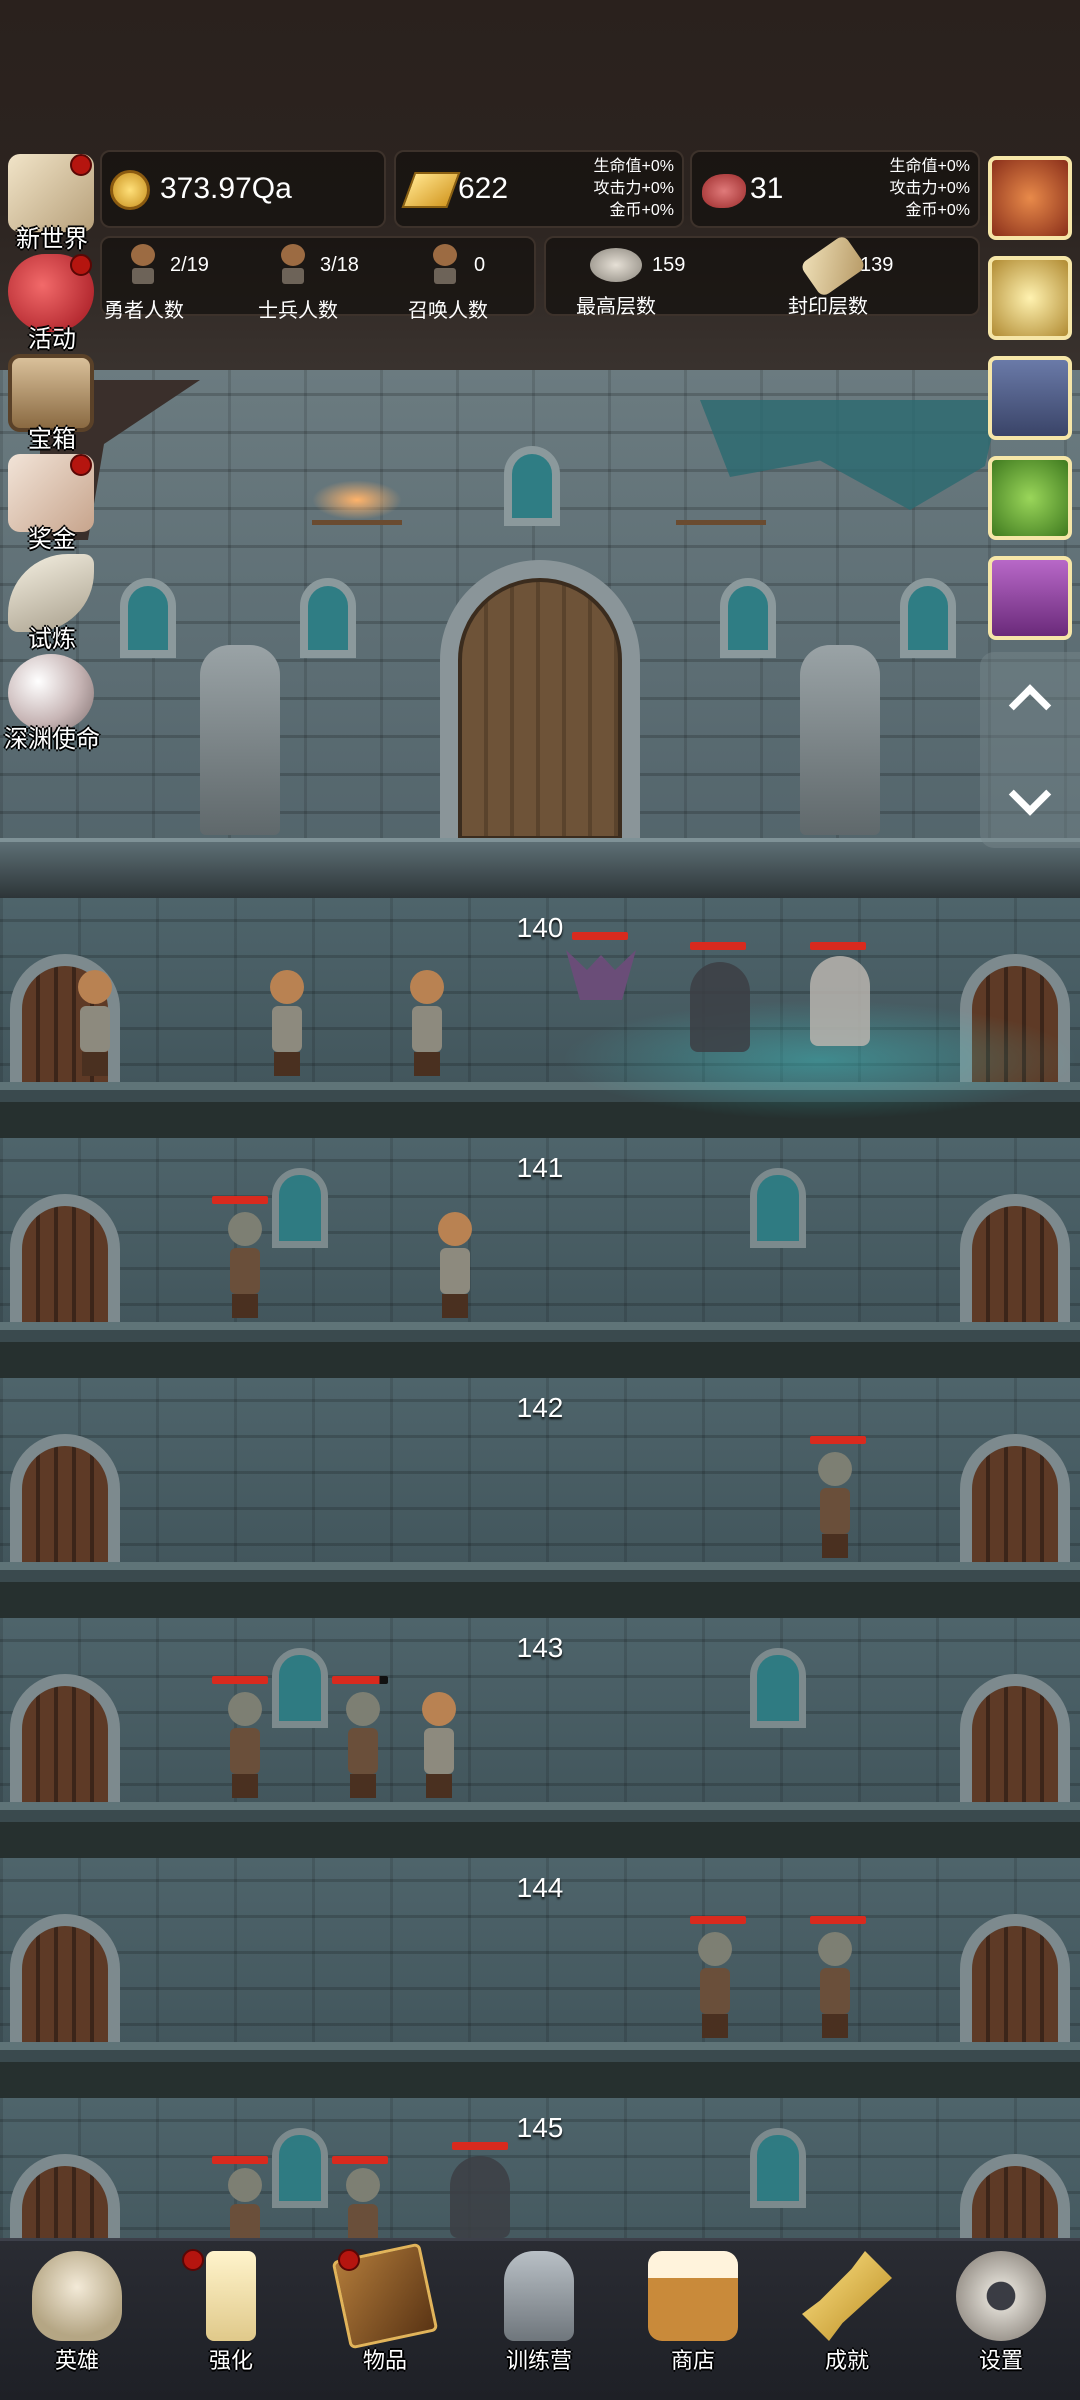 The width and height of the screenshot is (1080, 2400). Describe the element at coordinates (483, 188) in the screenshot. I see `gold-value: 622` at that location.